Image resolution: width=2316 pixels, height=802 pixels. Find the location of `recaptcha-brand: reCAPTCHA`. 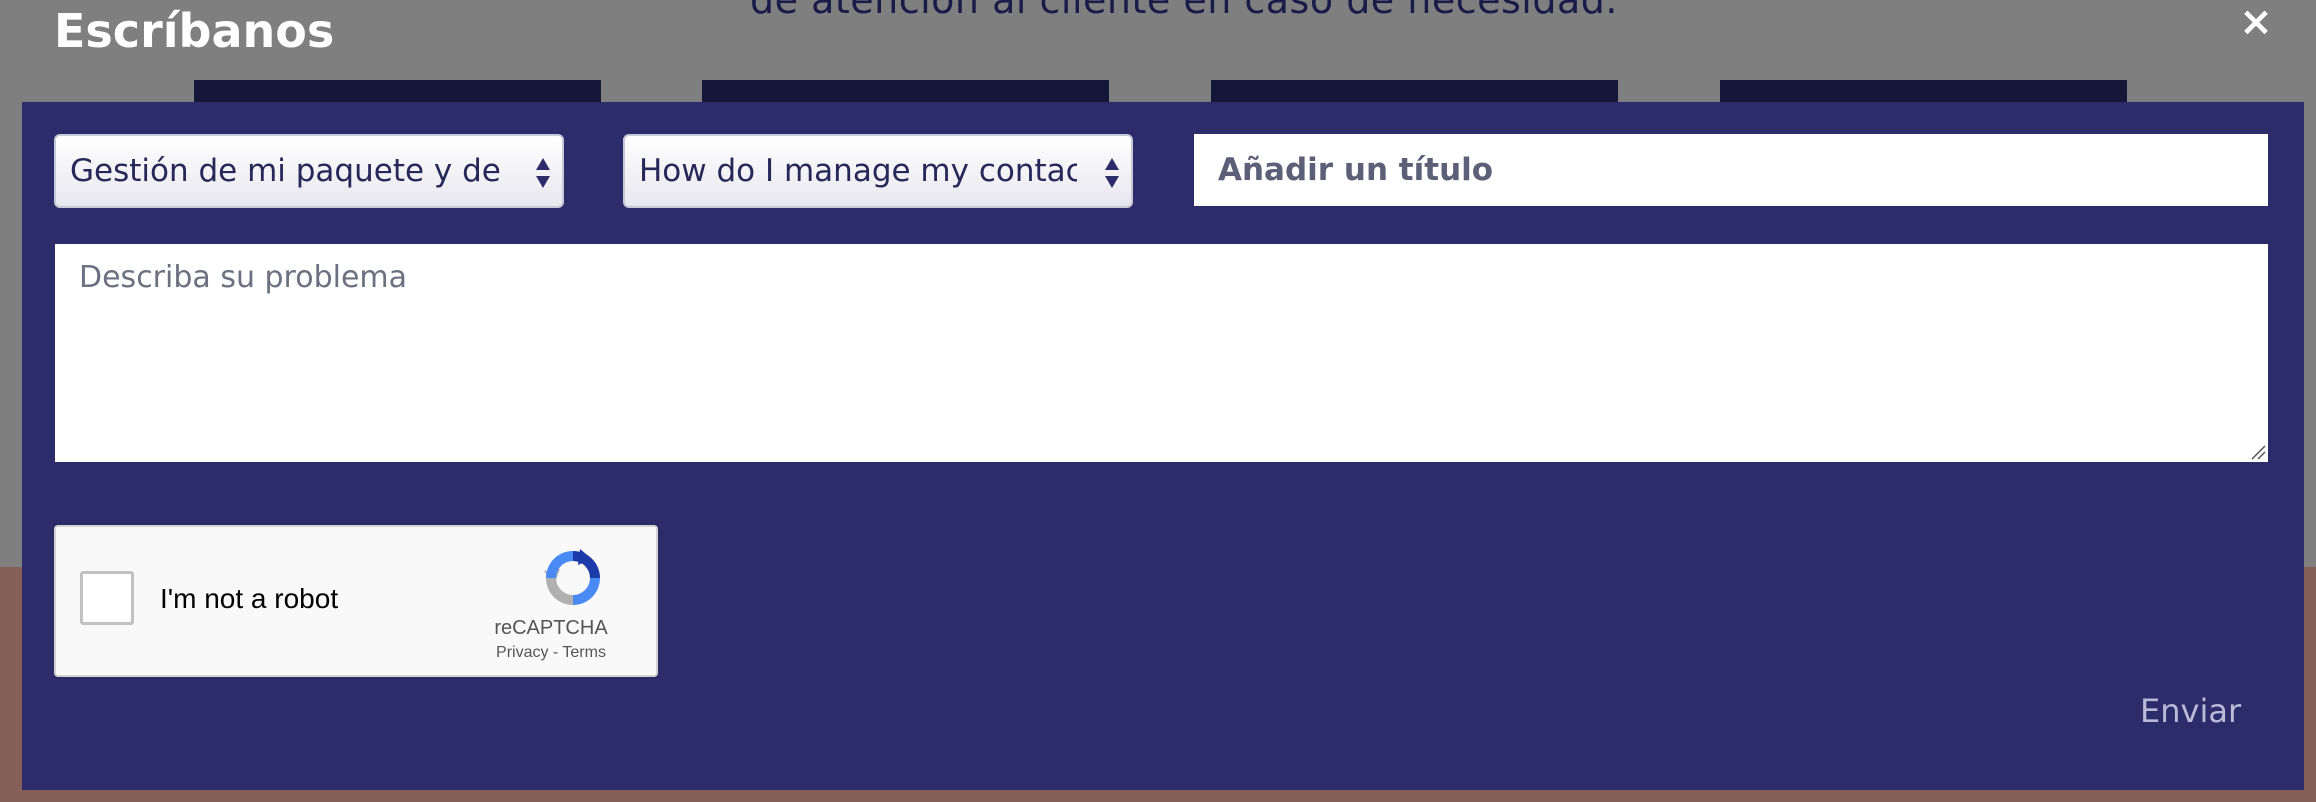

recaptcha-brand: reCAPTCHA is located at coordinates (551, 628).